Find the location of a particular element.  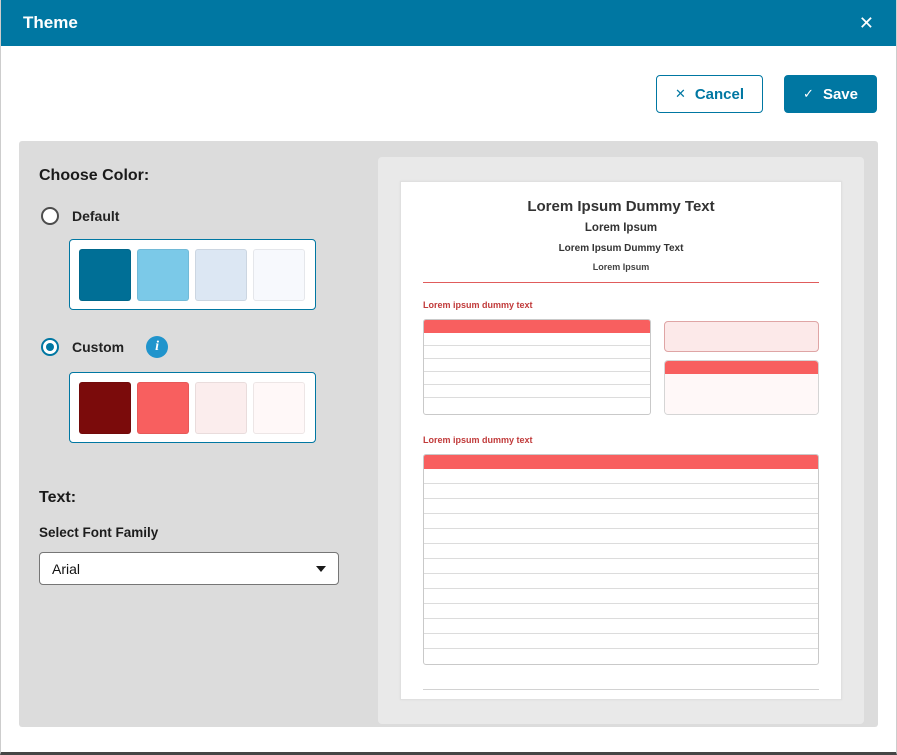

save-button: ✓ Save is located at coordinates (830, 94).